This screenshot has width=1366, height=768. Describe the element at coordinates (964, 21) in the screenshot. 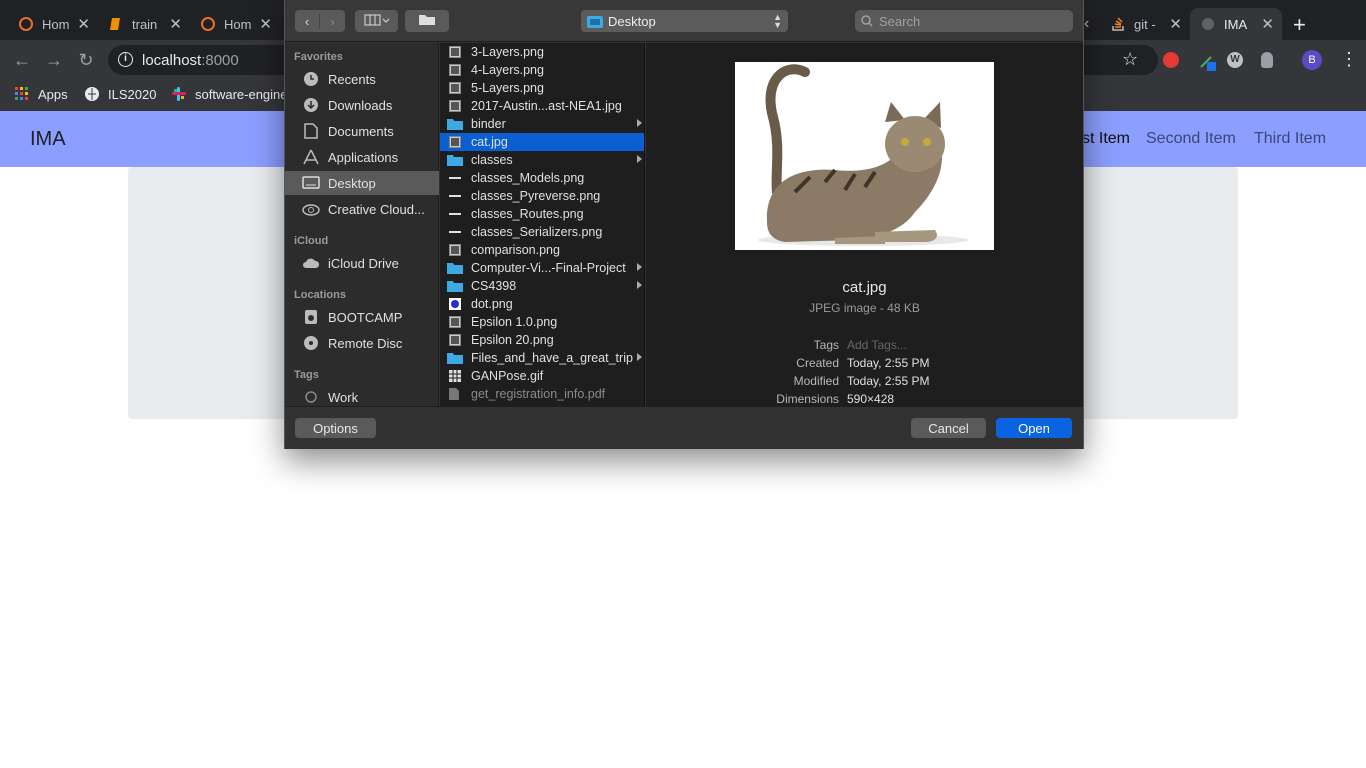

I see `search-field: Search` at that location.